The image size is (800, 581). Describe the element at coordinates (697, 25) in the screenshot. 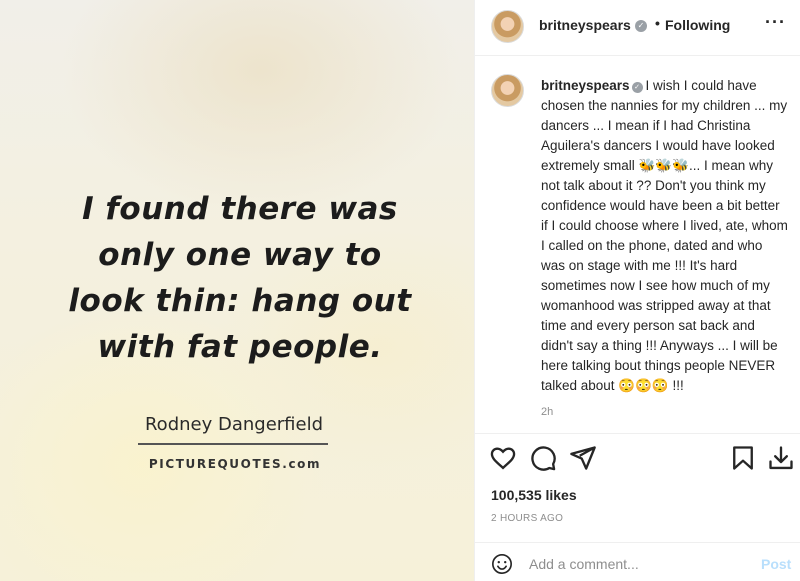

I see `following-button: Following` at that location.